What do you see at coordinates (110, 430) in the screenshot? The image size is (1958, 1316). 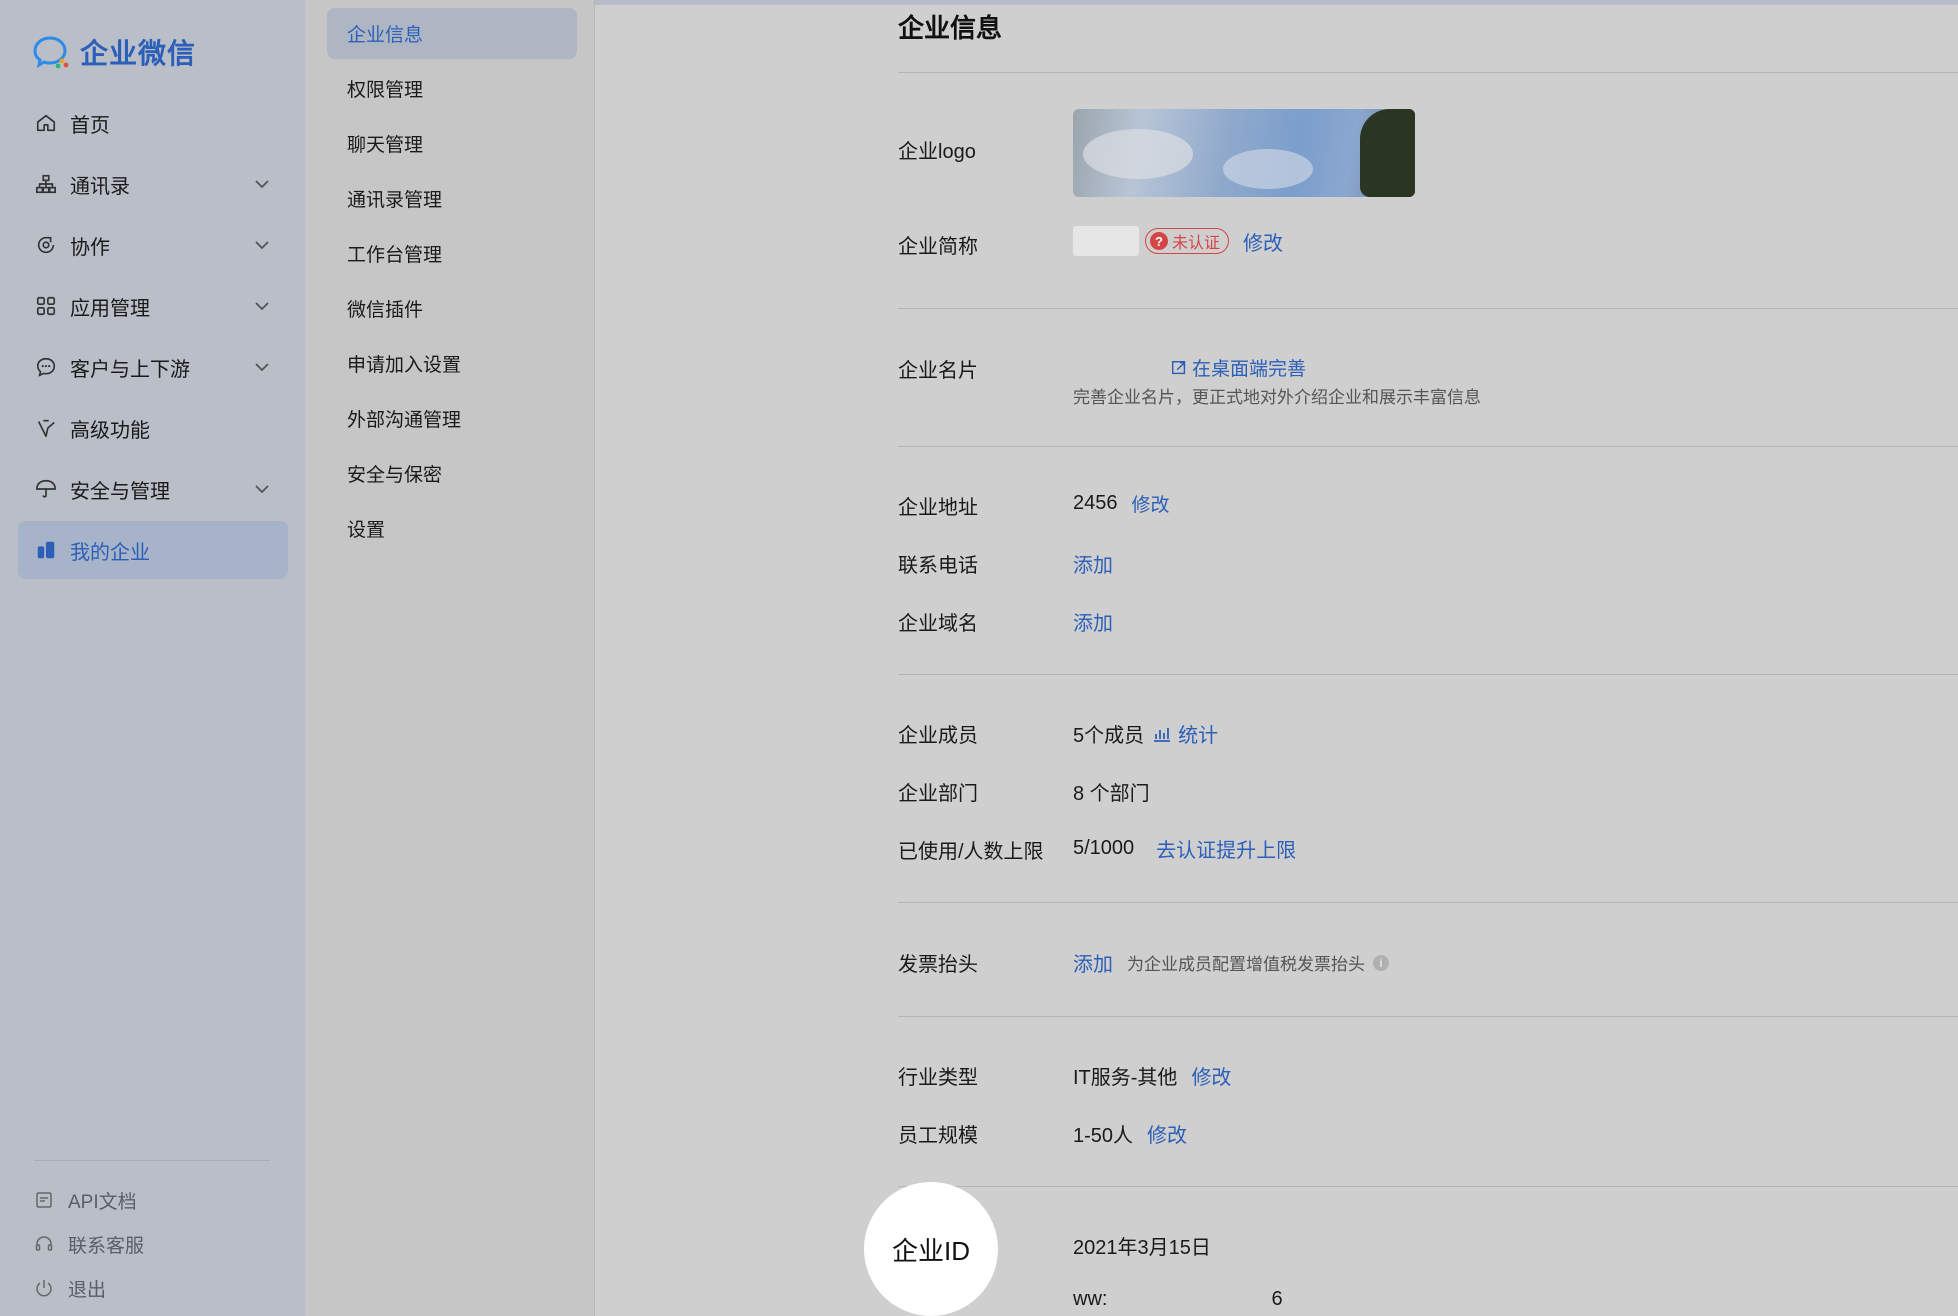 I see `nav-item-label: 高级功能` at bounding box center [110, 430].